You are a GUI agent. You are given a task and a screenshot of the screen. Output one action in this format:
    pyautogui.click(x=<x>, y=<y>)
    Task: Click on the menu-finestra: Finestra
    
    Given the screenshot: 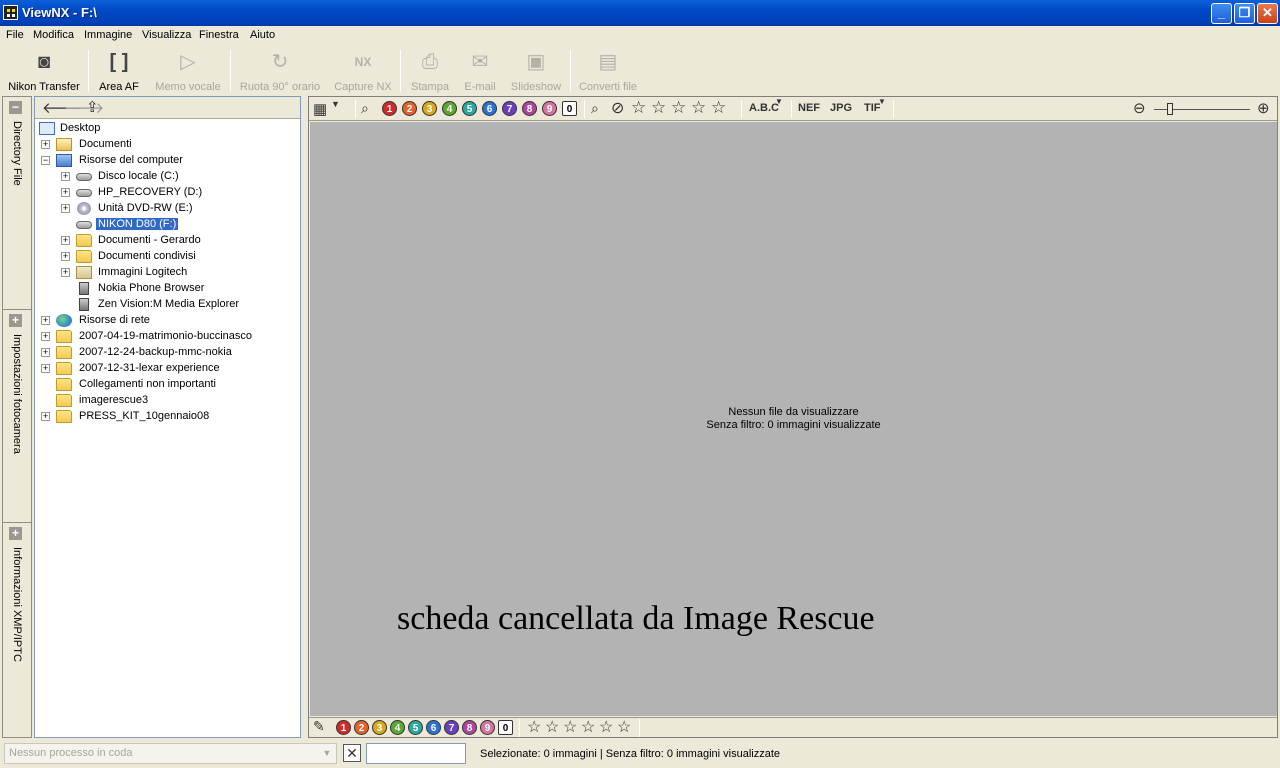 What is the action you would take?
    pyautogui.click(x=219, y=35)
    